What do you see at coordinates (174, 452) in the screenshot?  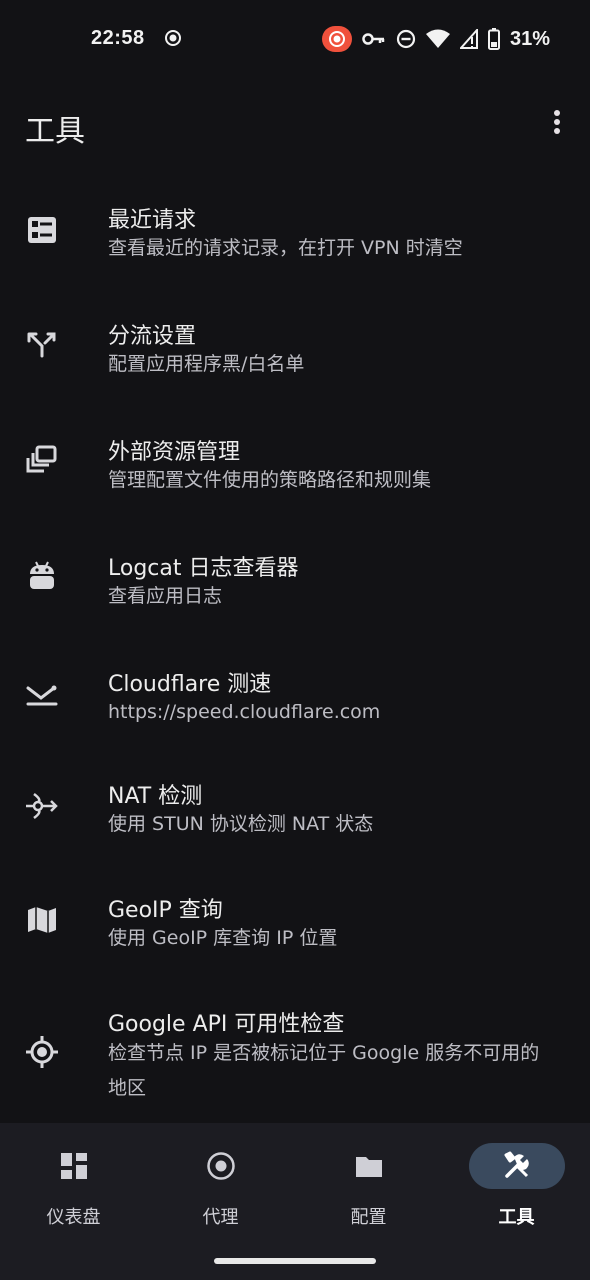 I see `item-title: 外部资源管理` at bounding box center [174, 452].